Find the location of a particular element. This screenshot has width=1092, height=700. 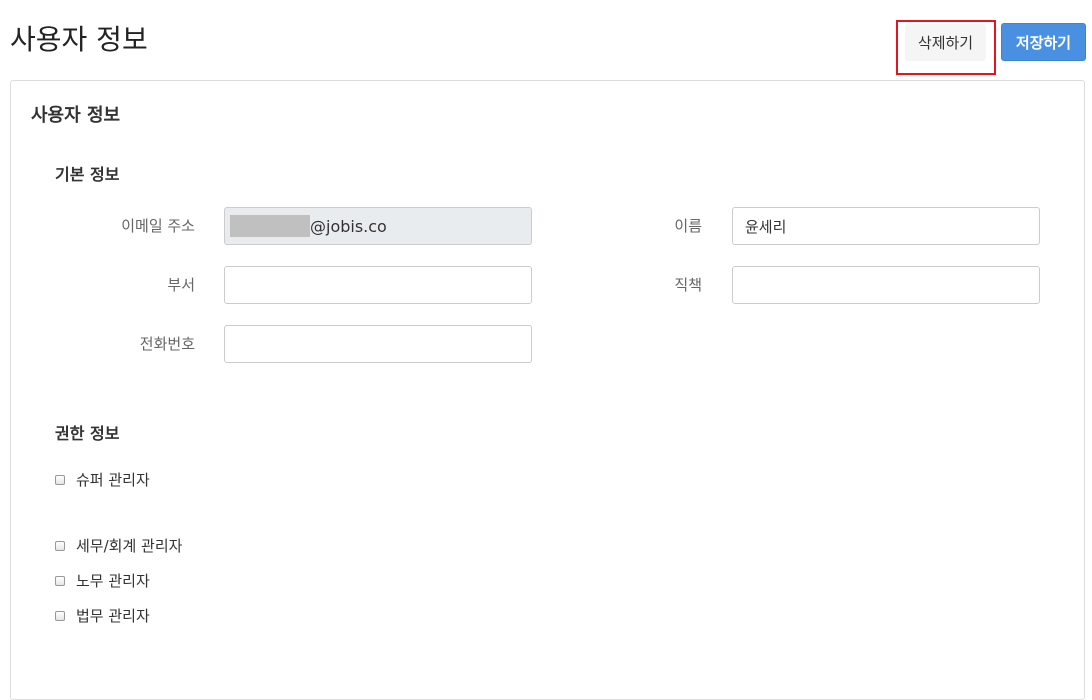

permissions-title: 권한 정보 is located at coordinates (87, 433).